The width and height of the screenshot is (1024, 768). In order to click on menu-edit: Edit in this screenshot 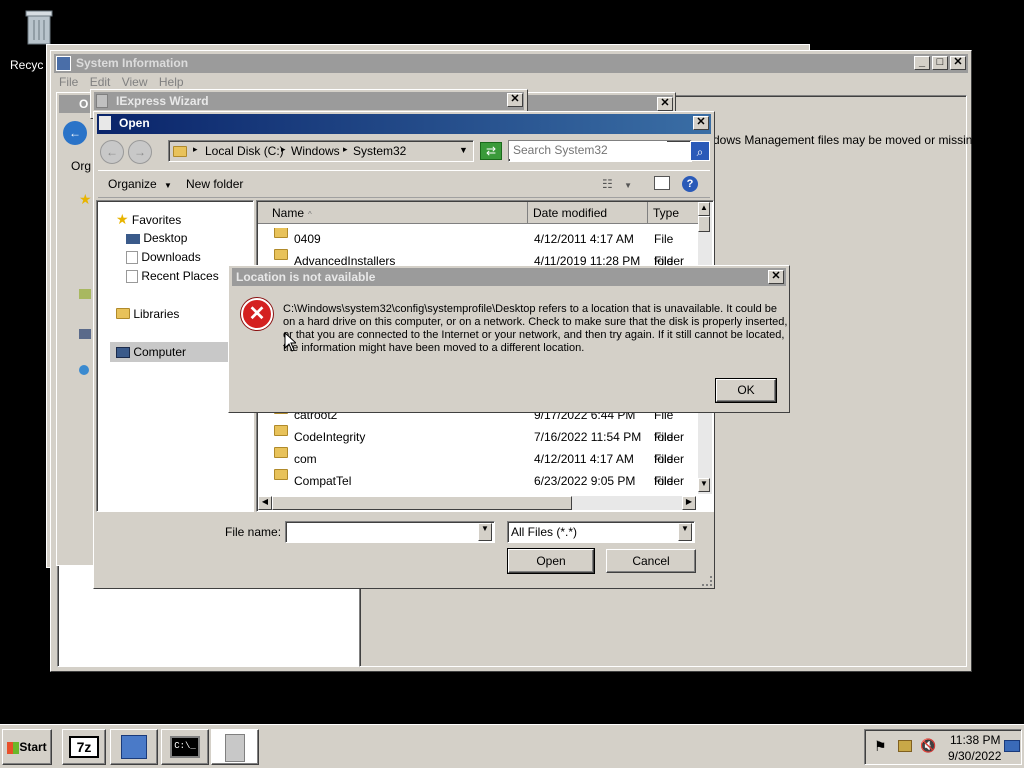, I will do `click(100, 82)`.